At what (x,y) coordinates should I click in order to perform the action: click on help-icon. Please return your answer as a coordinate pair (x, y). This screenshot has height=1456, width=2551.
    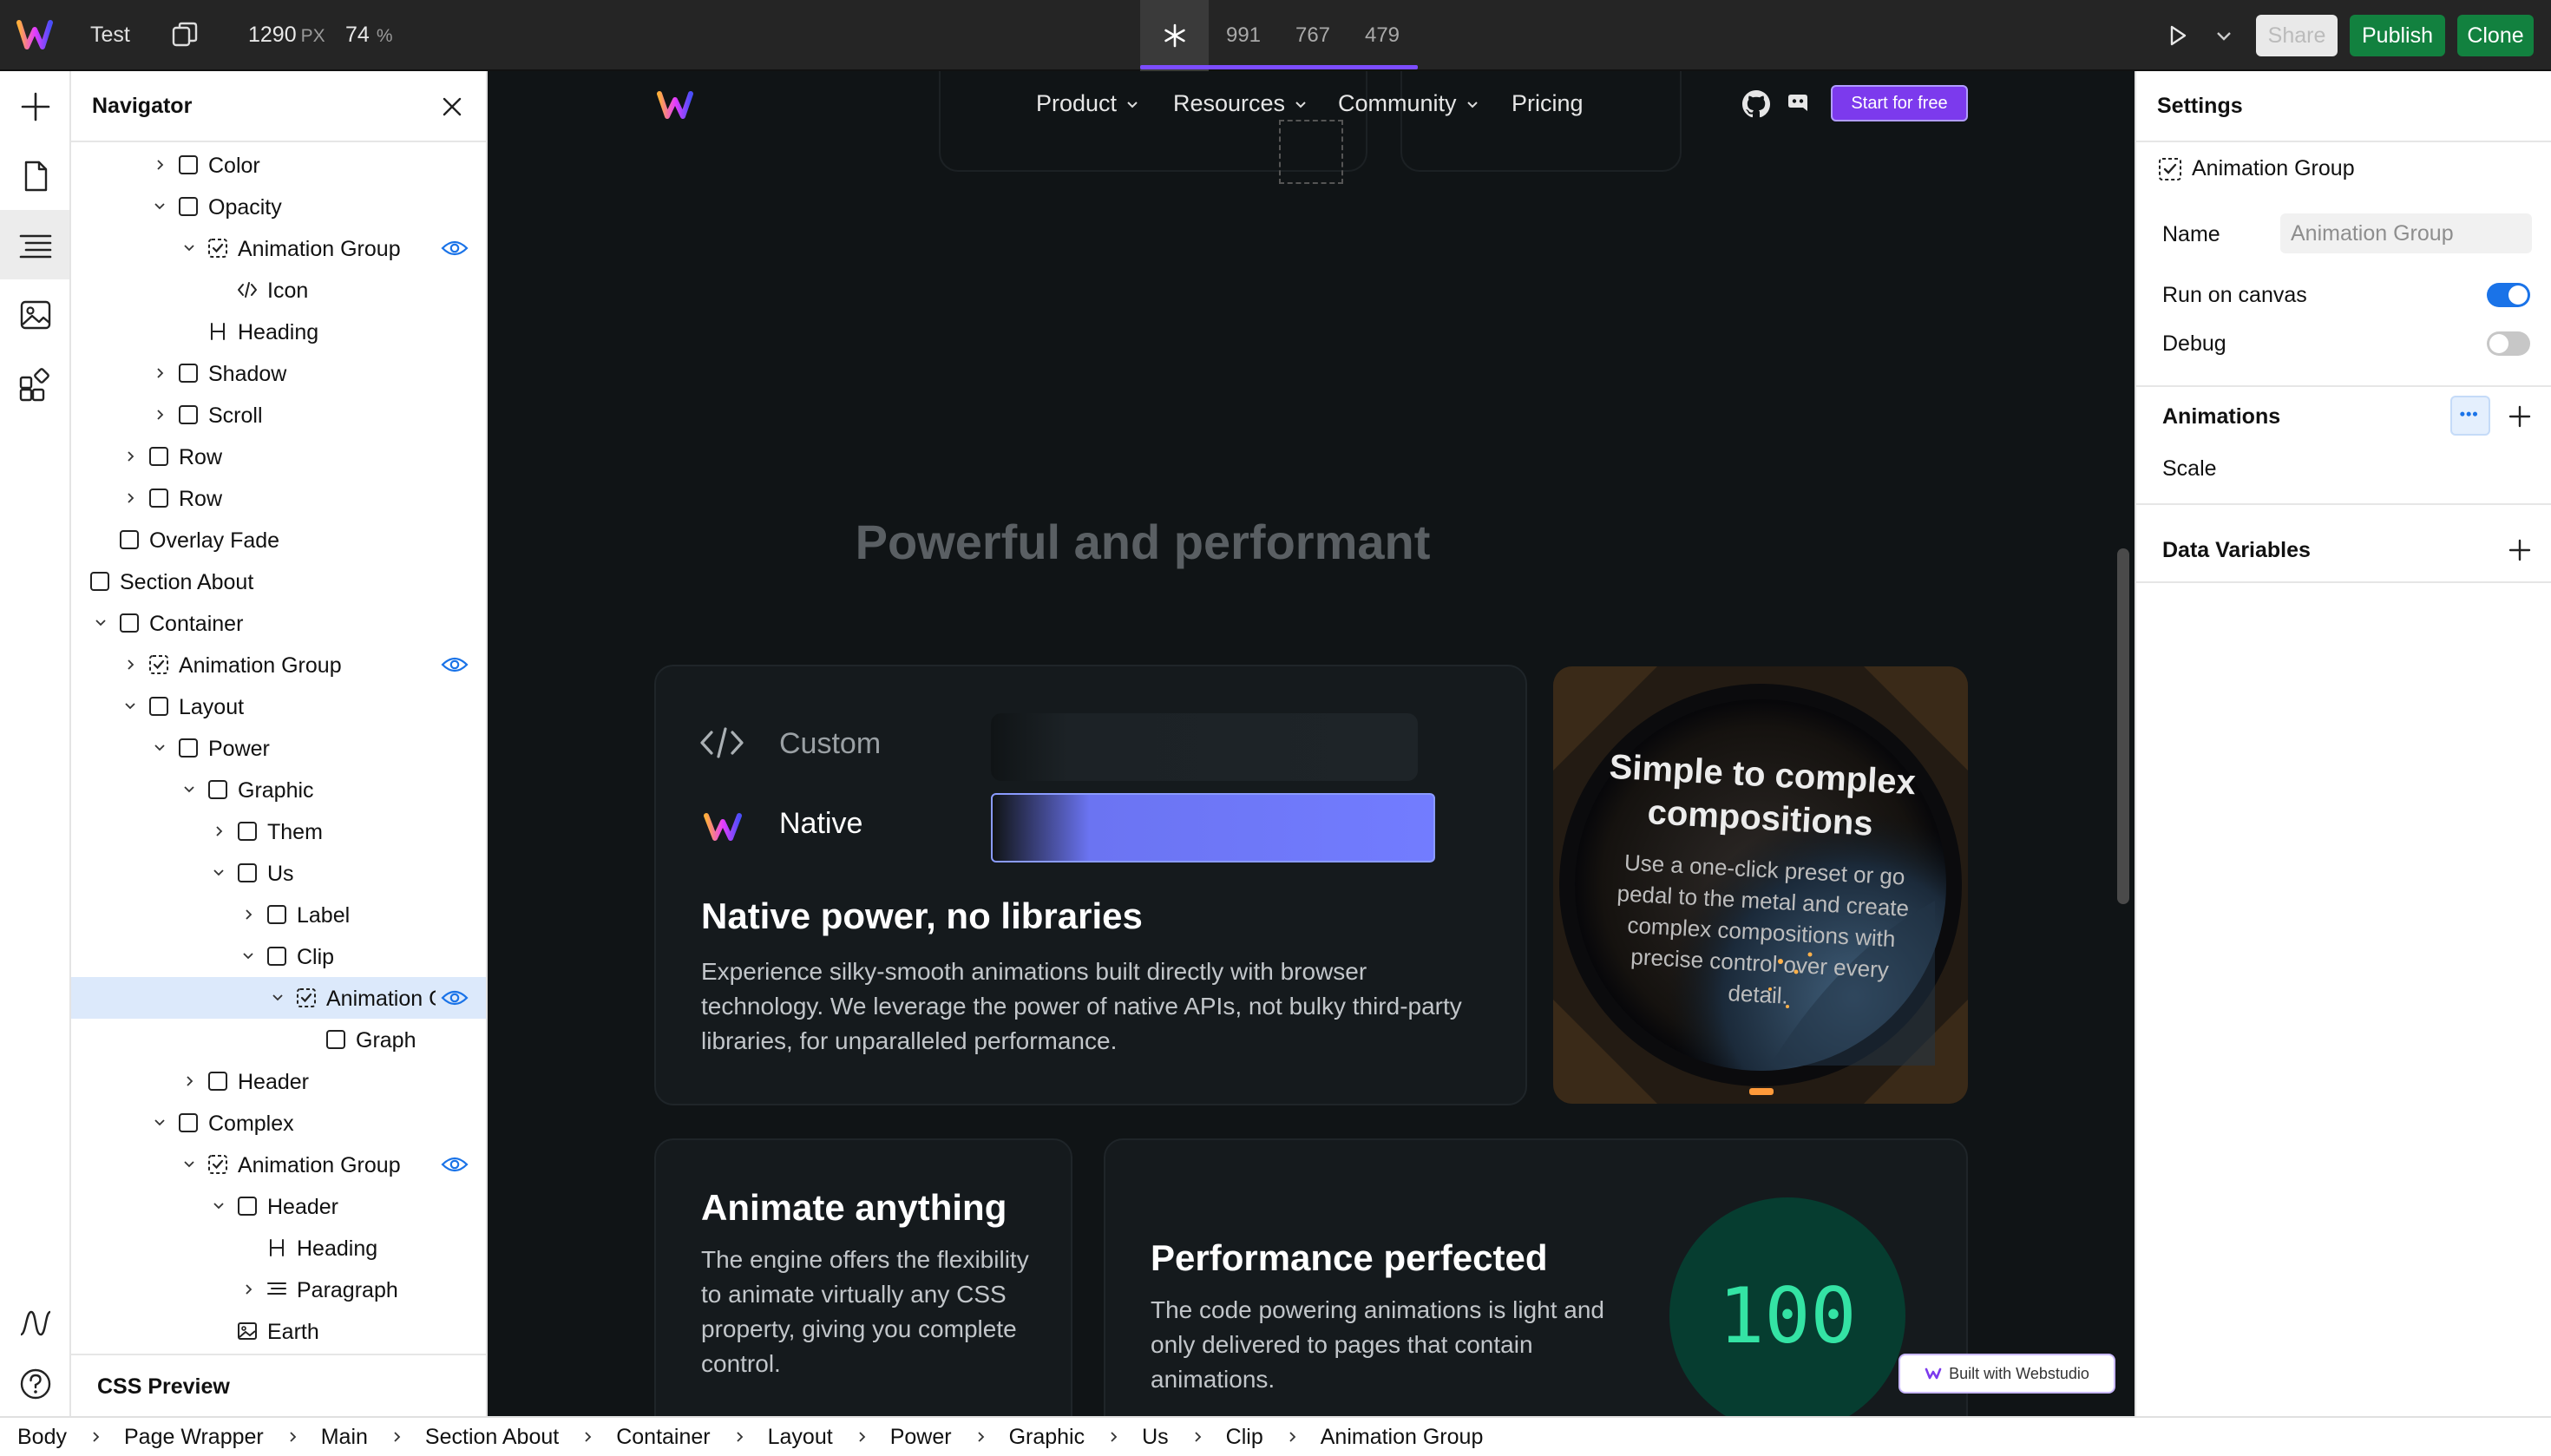
    Looking at the image, I should click on (35, 1384).